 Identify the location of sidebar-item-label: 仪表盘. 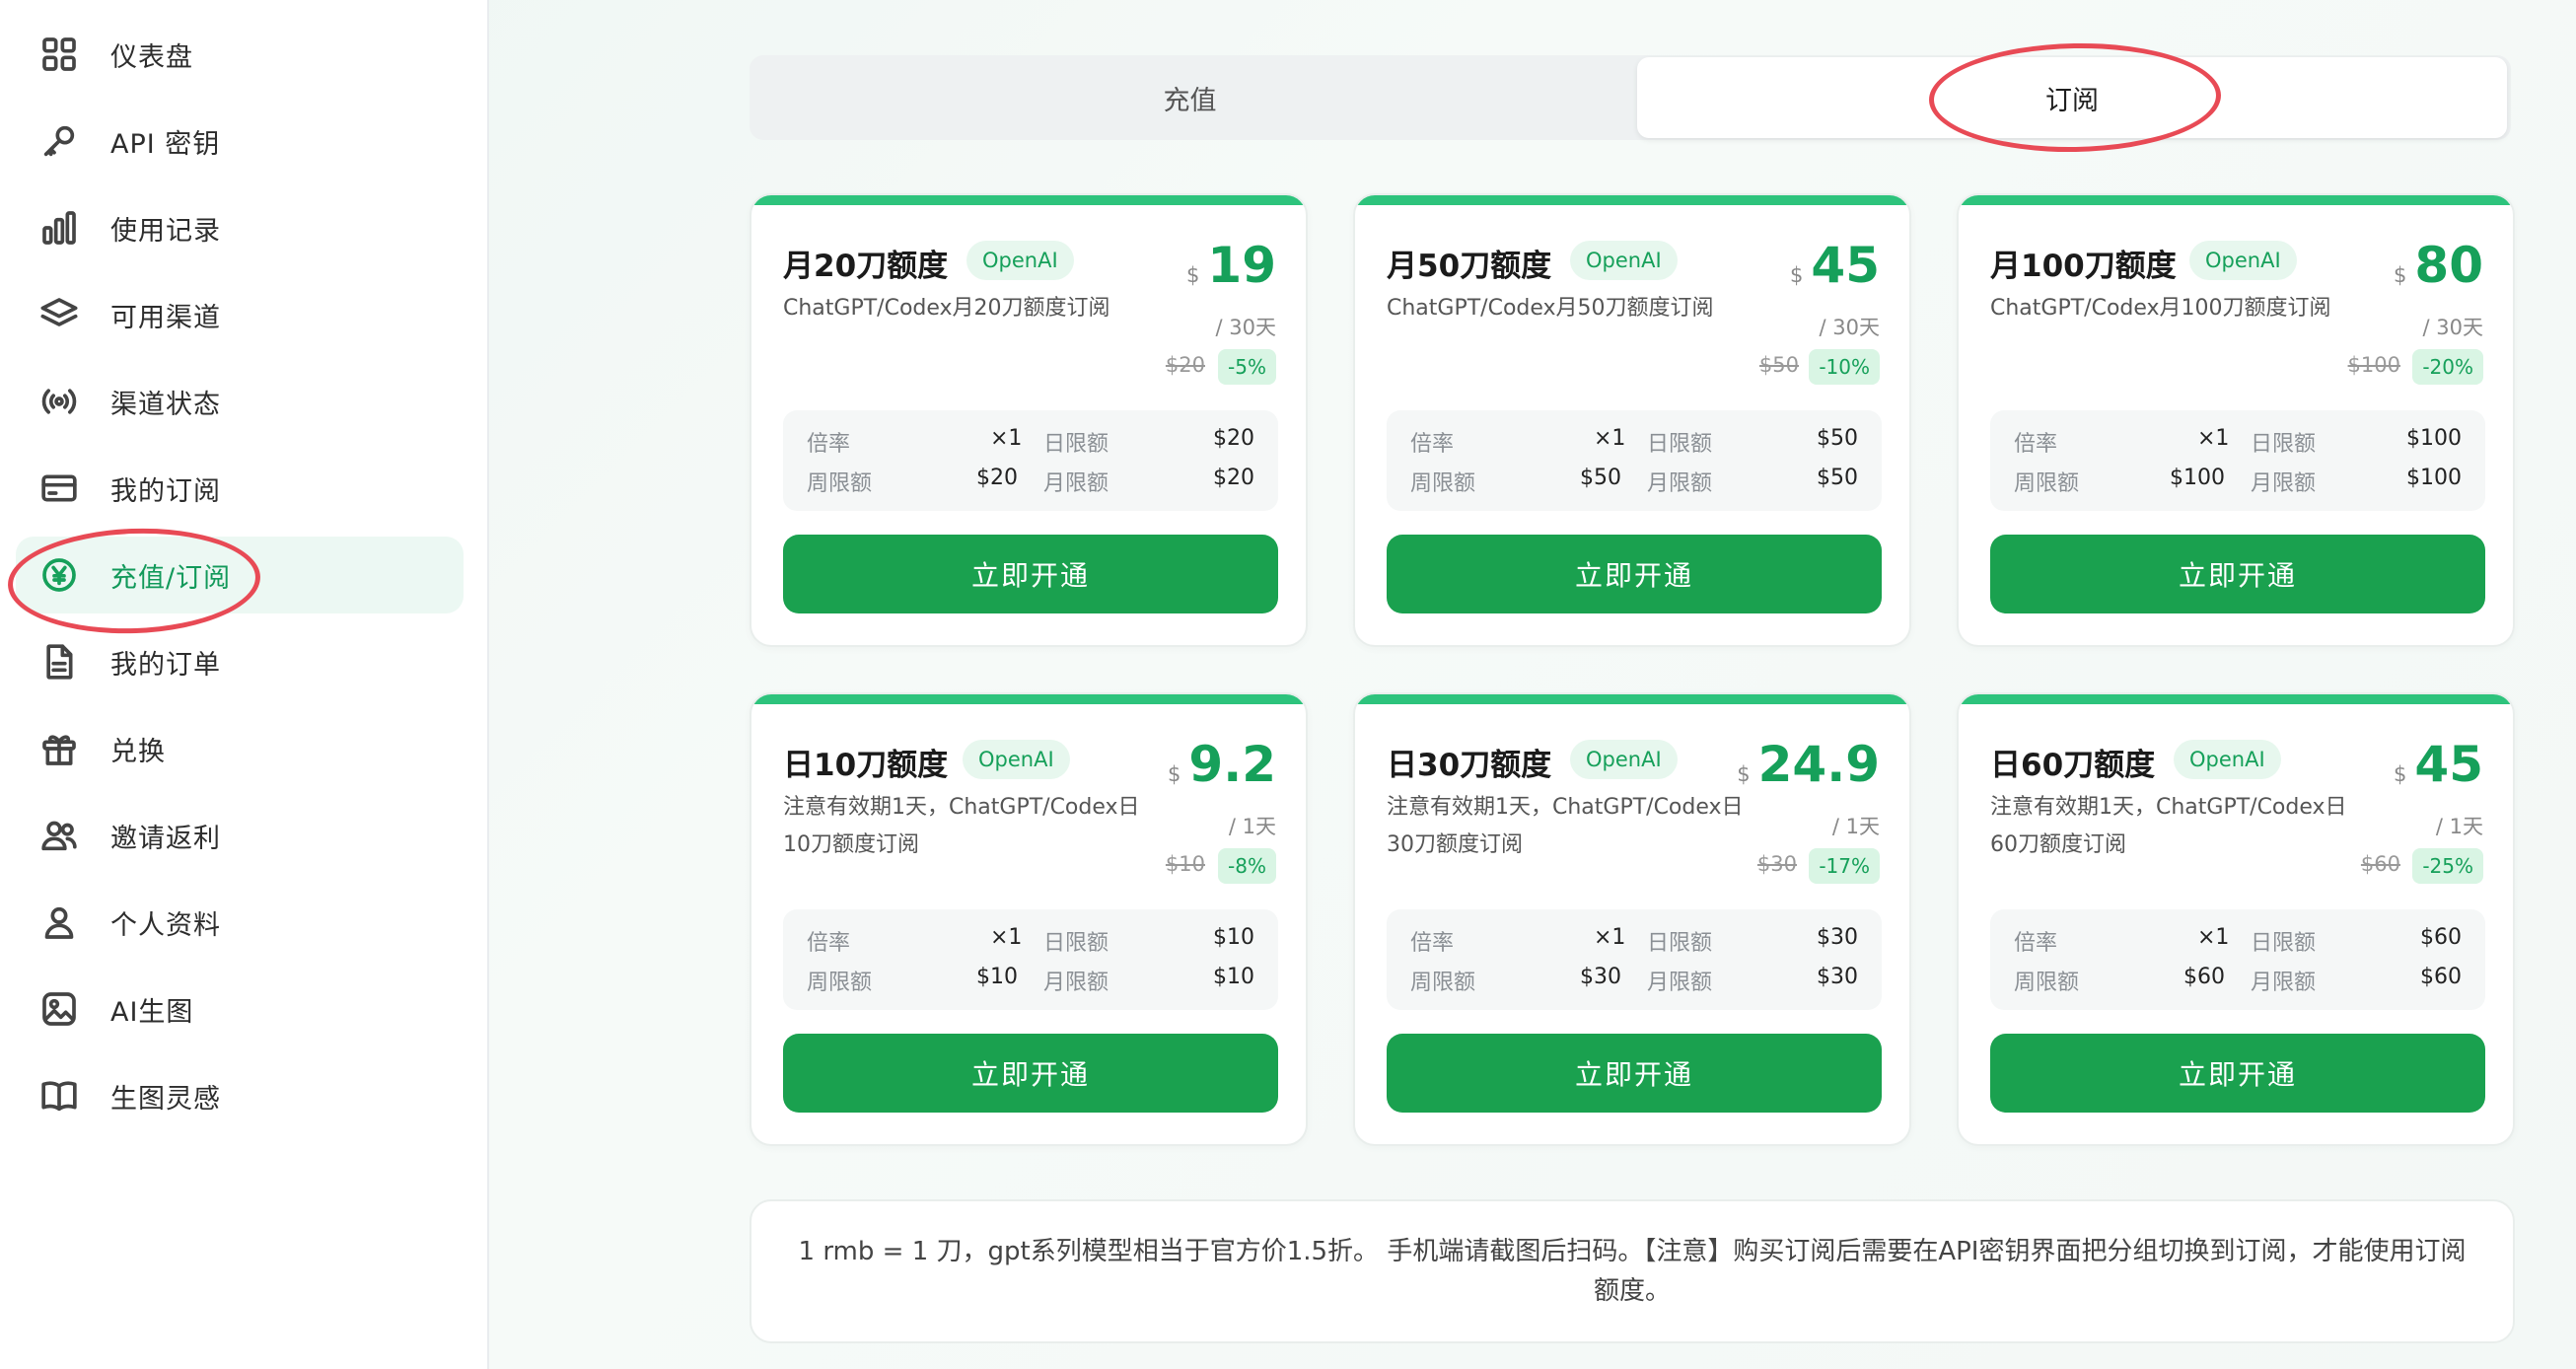
(151, 57).